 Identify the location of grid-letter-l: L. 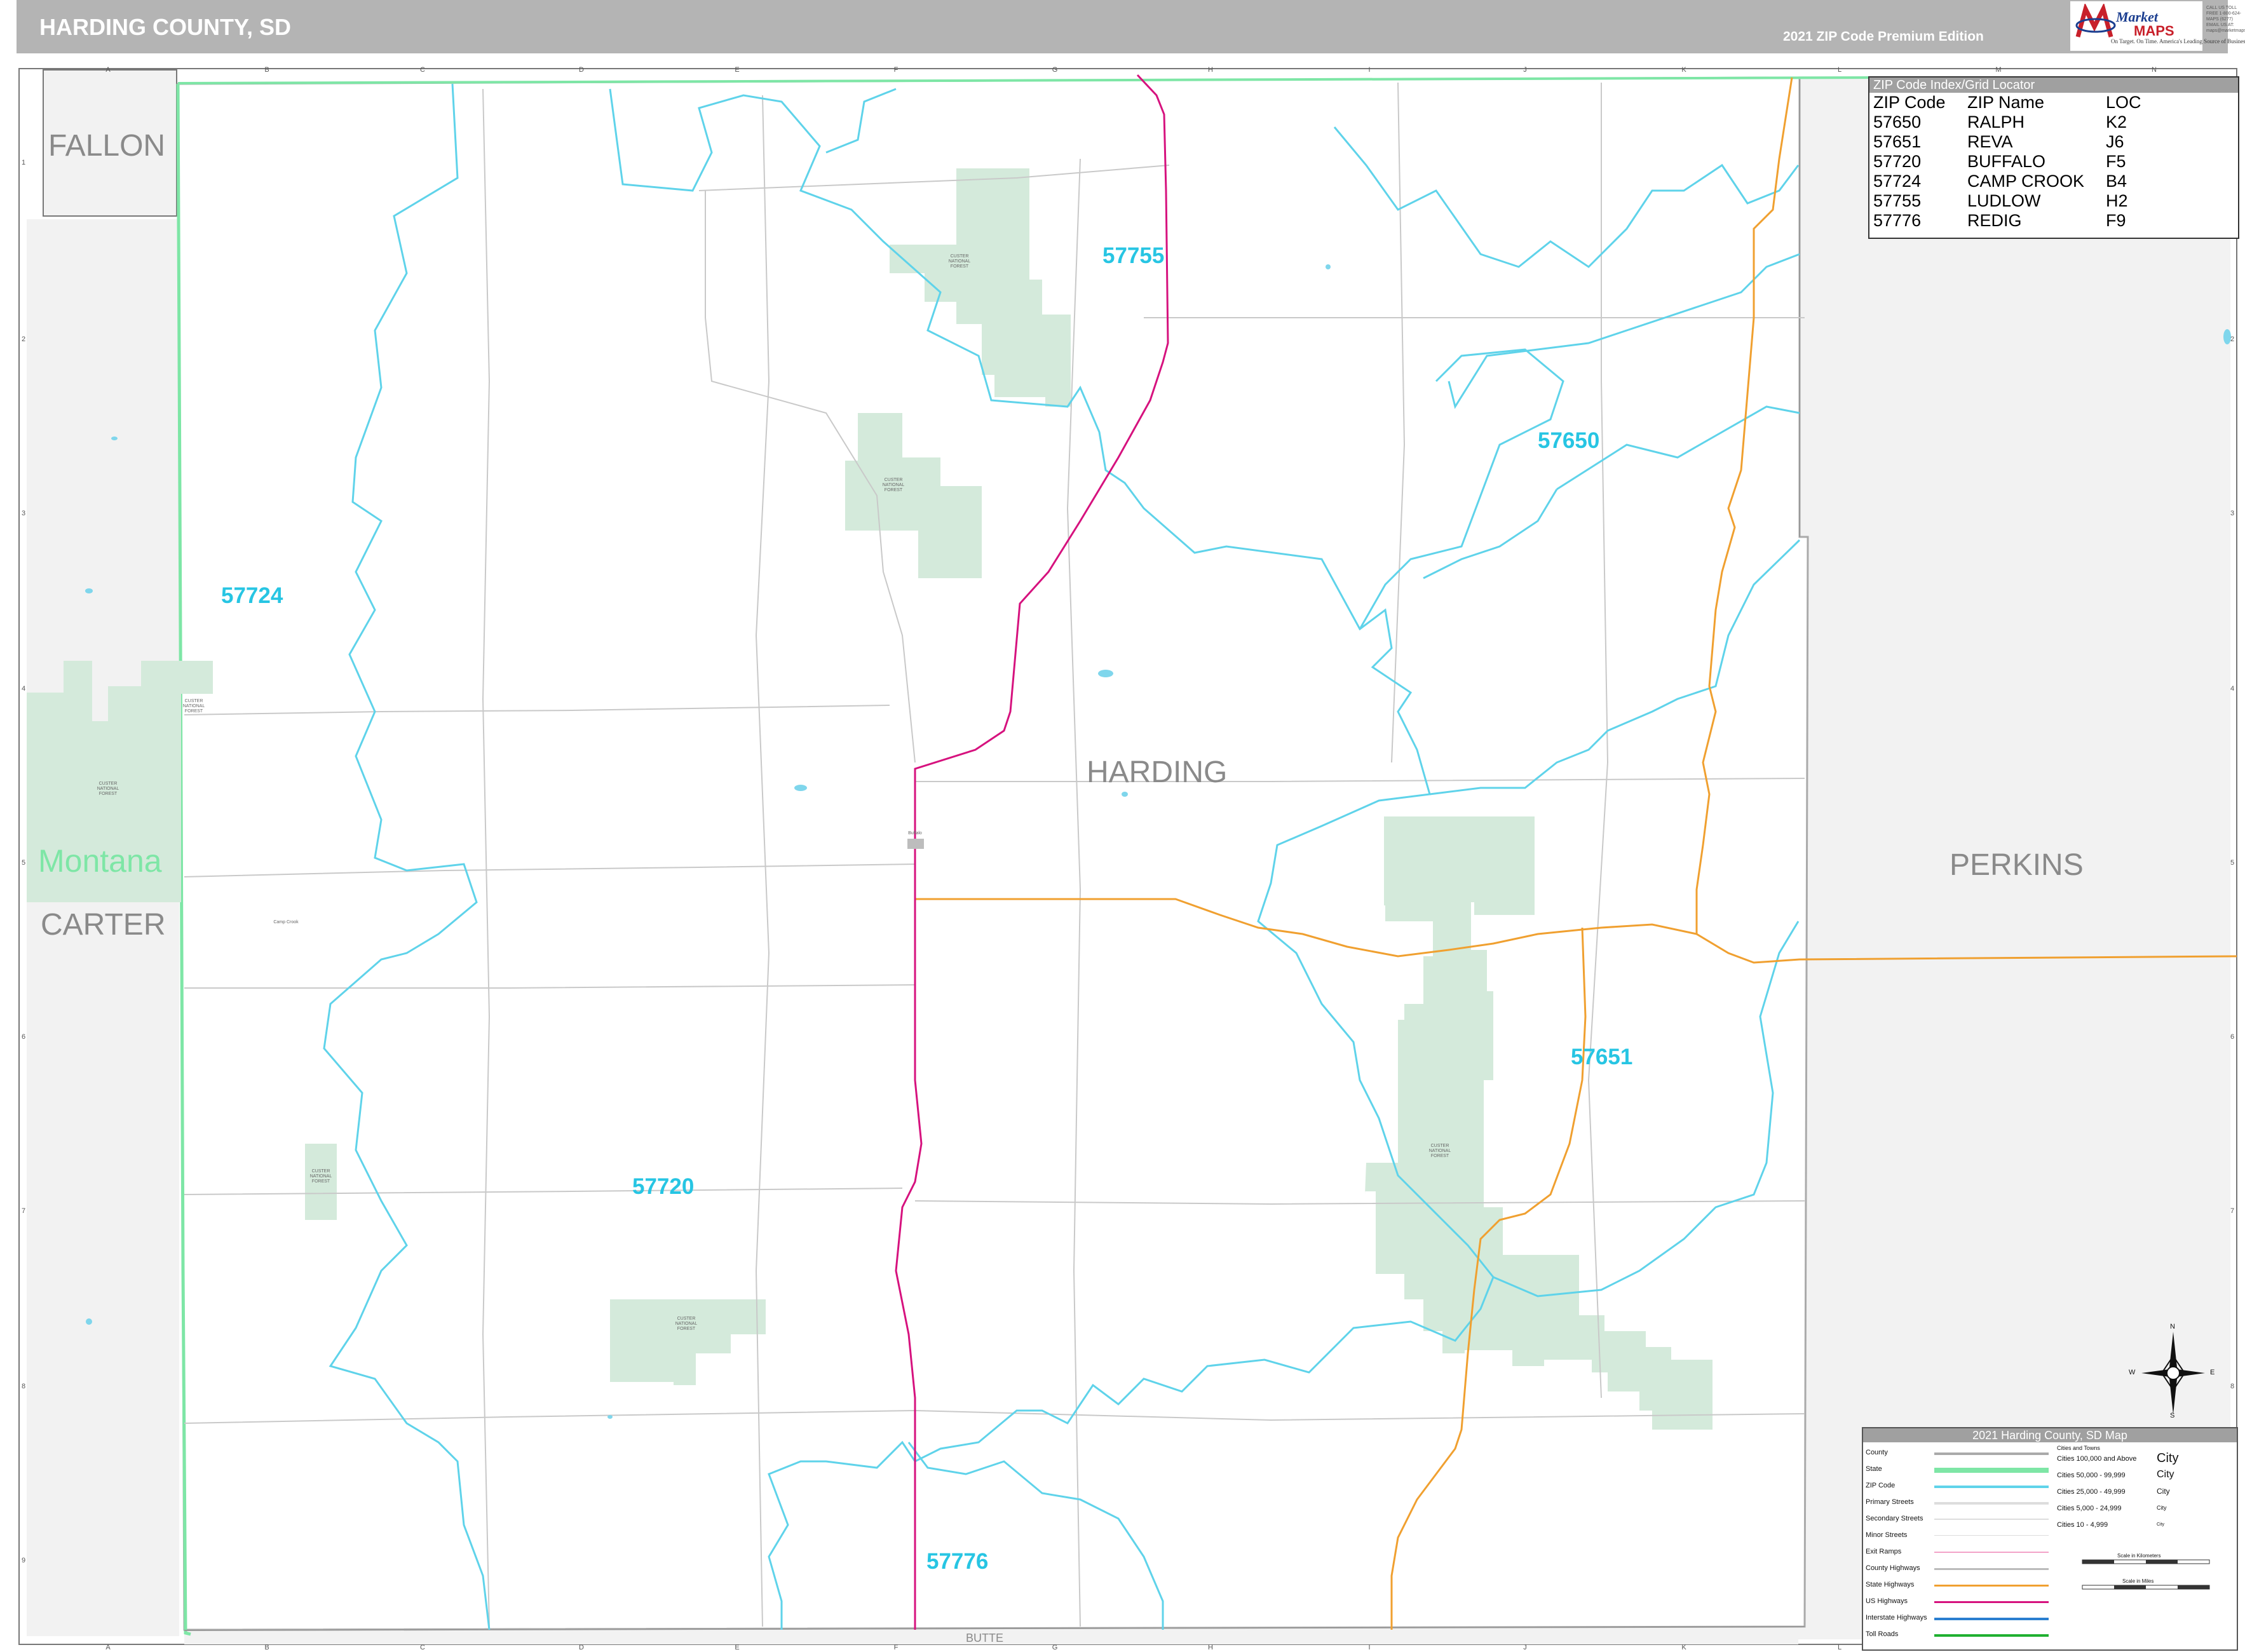
(1839, 1648).